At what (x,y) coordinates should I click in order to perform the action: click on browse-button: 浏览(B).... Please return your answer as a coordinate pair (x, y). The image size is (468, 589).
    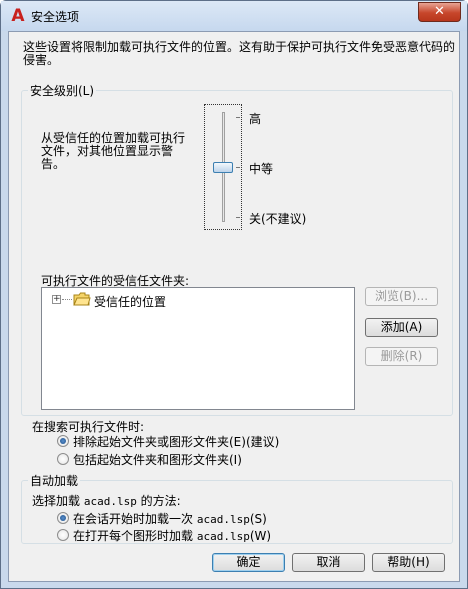
    Looking at the image, I should click on (401, 296).